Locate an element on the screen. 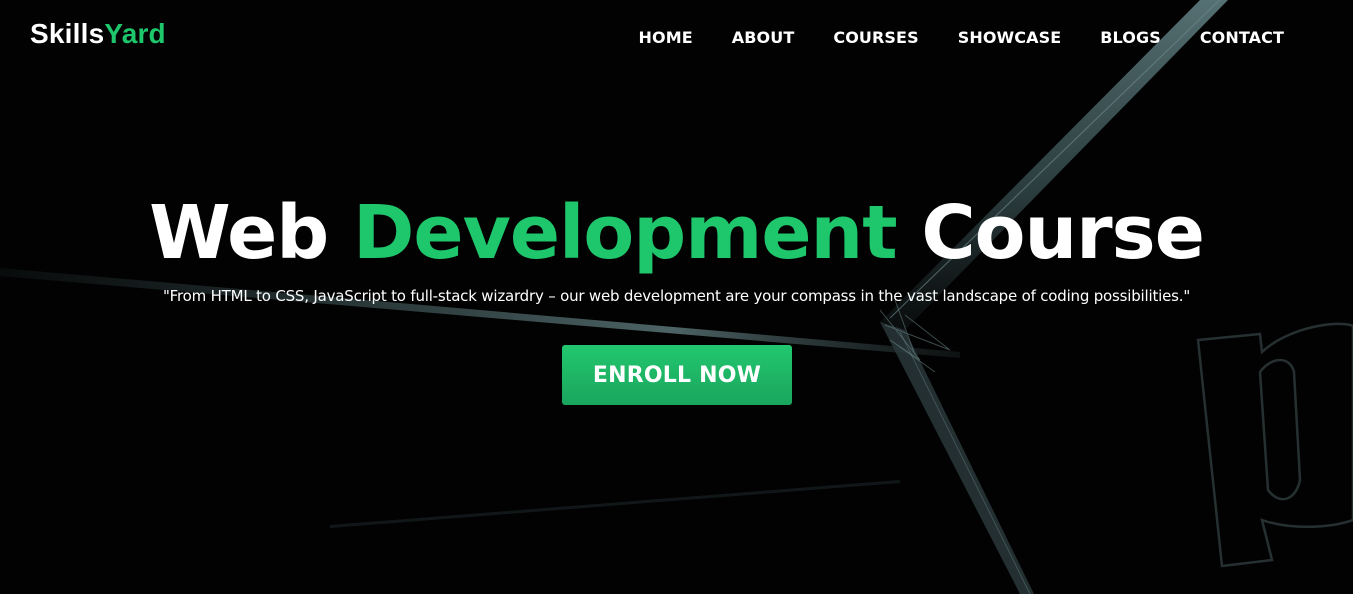  hero-title: Web Development Course is located at coordinates (676, 233).